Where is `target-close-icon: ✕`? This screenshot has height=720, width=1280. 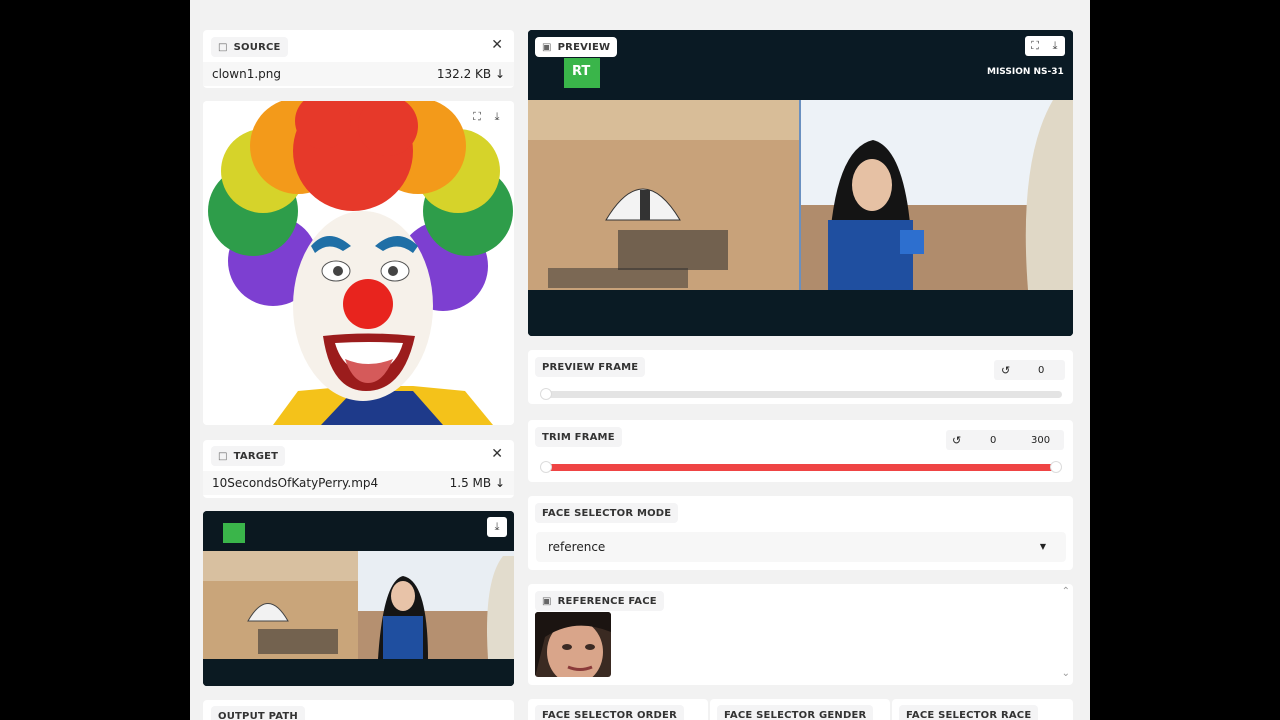 target-close-icon: ✕ is located at coordinates (497, 454).